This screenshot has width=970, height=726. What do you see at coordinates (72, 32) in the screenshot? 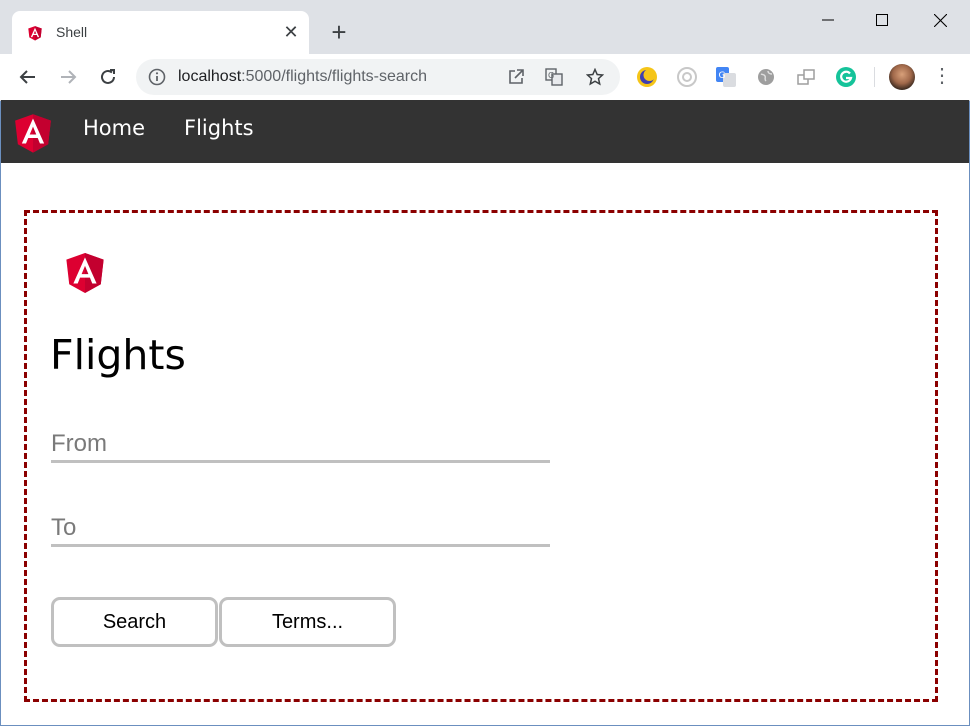
I see `tab-title: Shell` at bounding box center [72, 32].